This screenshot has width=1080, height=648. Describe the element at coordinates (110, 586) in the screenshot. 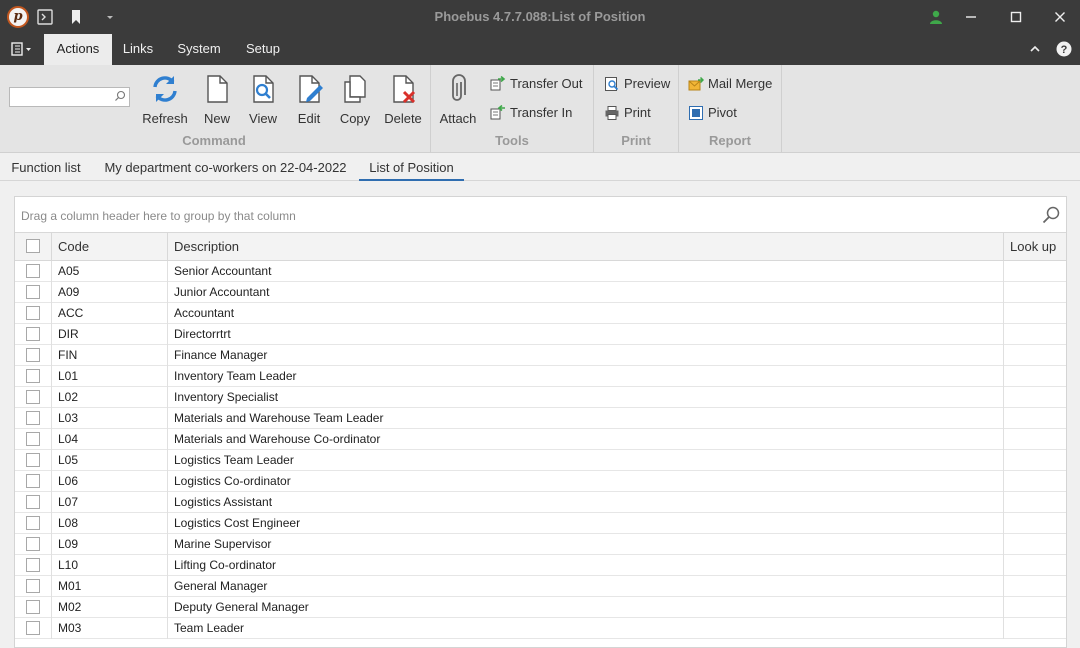

I see `code-cell: M01` at that location.